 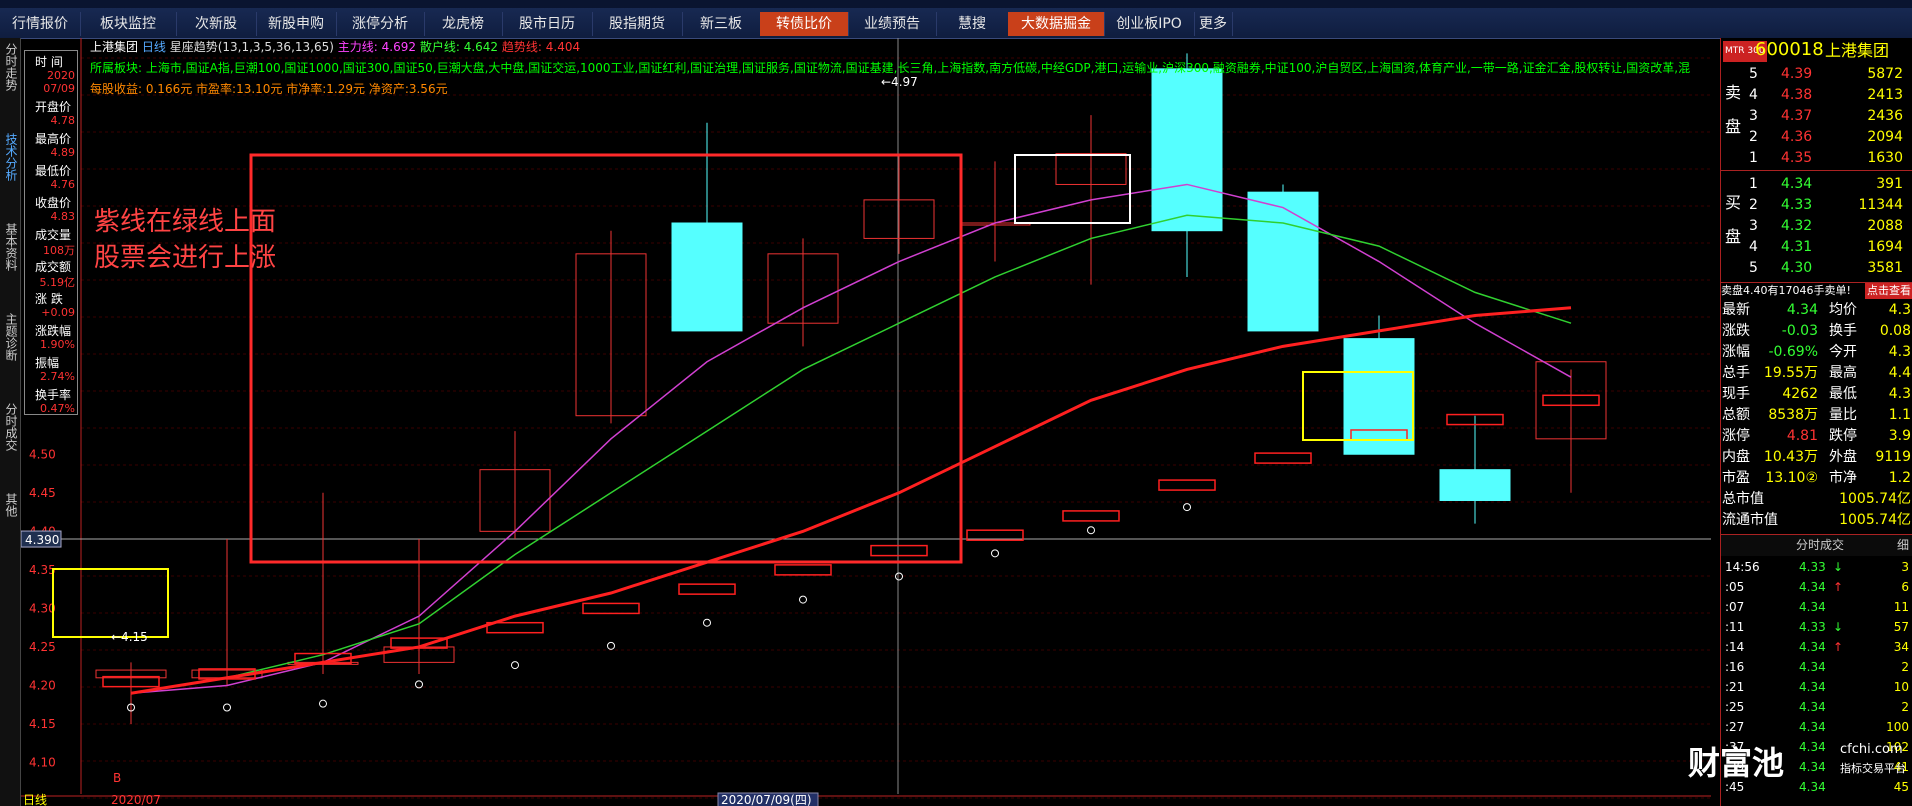 What do you see at coordinates (10, 247) in the screenshot?
I see `left-tab-2: 基本资料` at bounding box center [10, 247].